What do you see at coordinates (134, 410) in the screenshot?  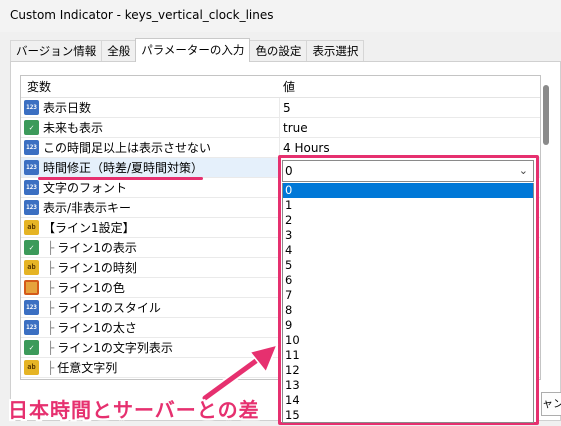 I see `annotation-callout: 日本時間とサーバーとの差` at bounding box center [134, 410].